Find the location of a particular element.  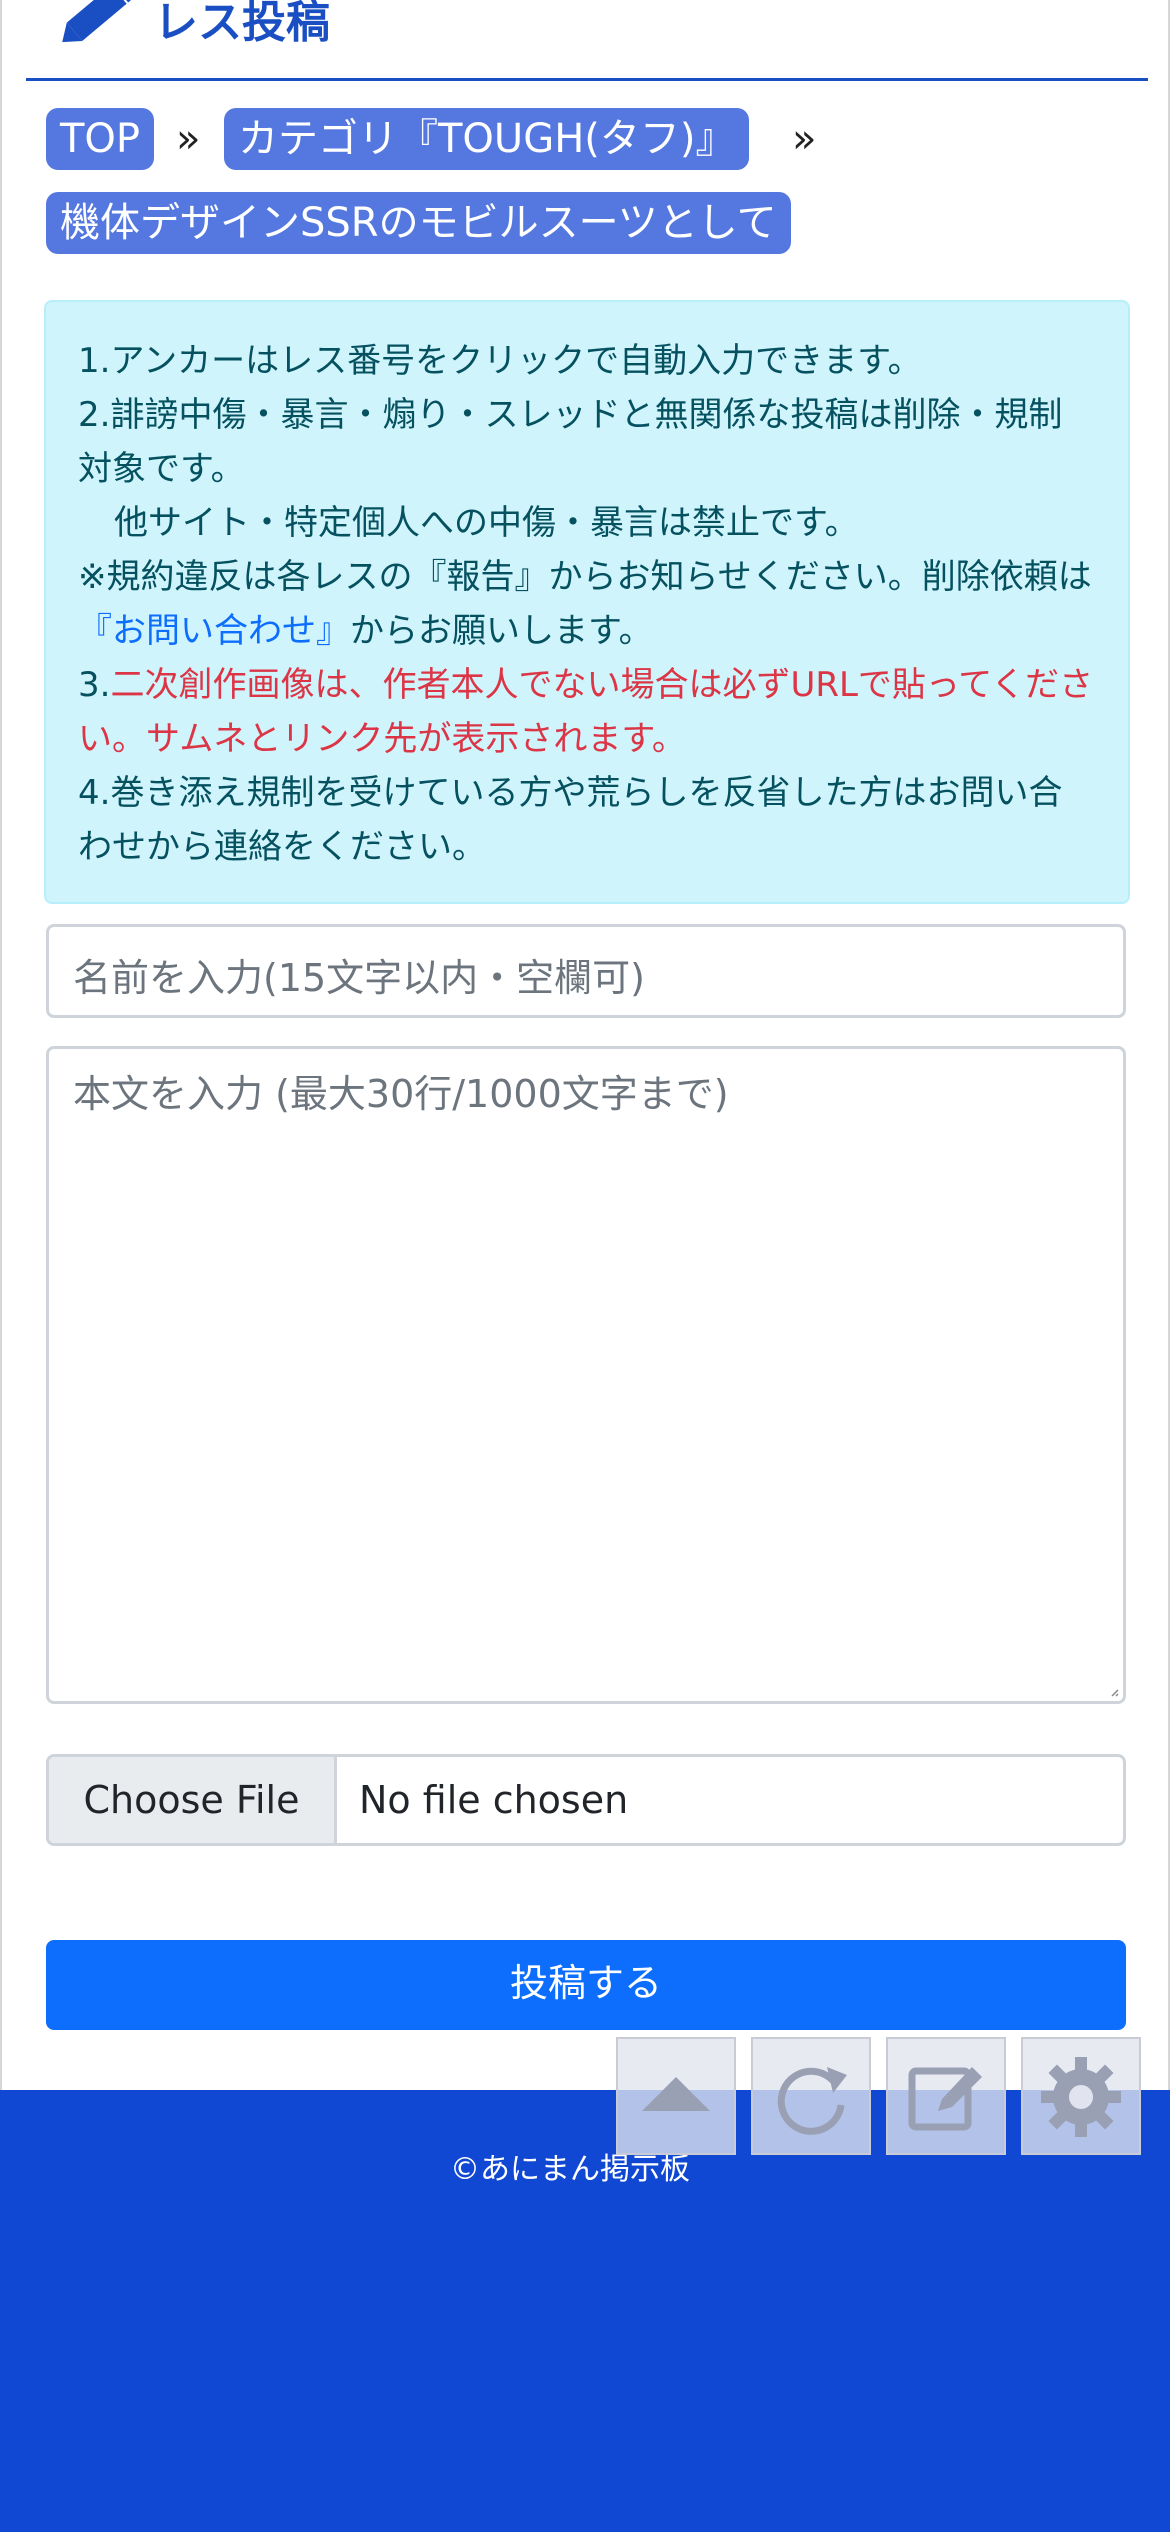

submit-button: 投稿する is located at coordinates (586, 1985).